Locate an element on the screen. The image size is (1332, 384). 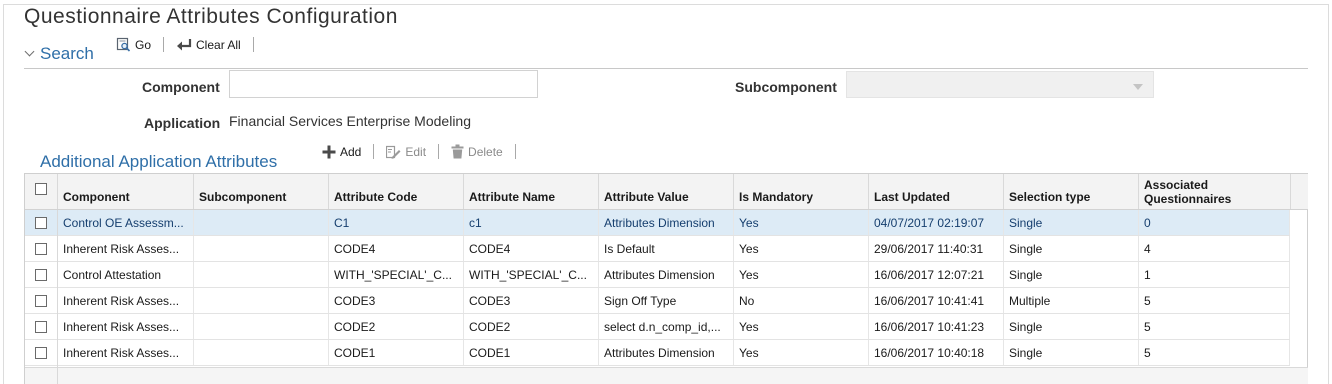
search-section-toggle: Search is located at coordinates (59, 54).